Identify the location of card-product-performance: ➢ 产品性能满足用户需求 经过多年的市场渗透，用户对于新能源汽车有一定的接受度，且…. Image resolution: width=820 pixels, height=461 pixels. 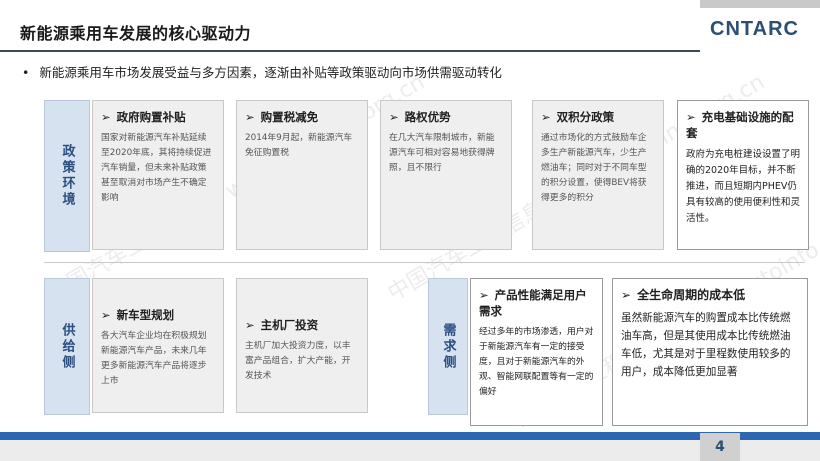
(536, 352).